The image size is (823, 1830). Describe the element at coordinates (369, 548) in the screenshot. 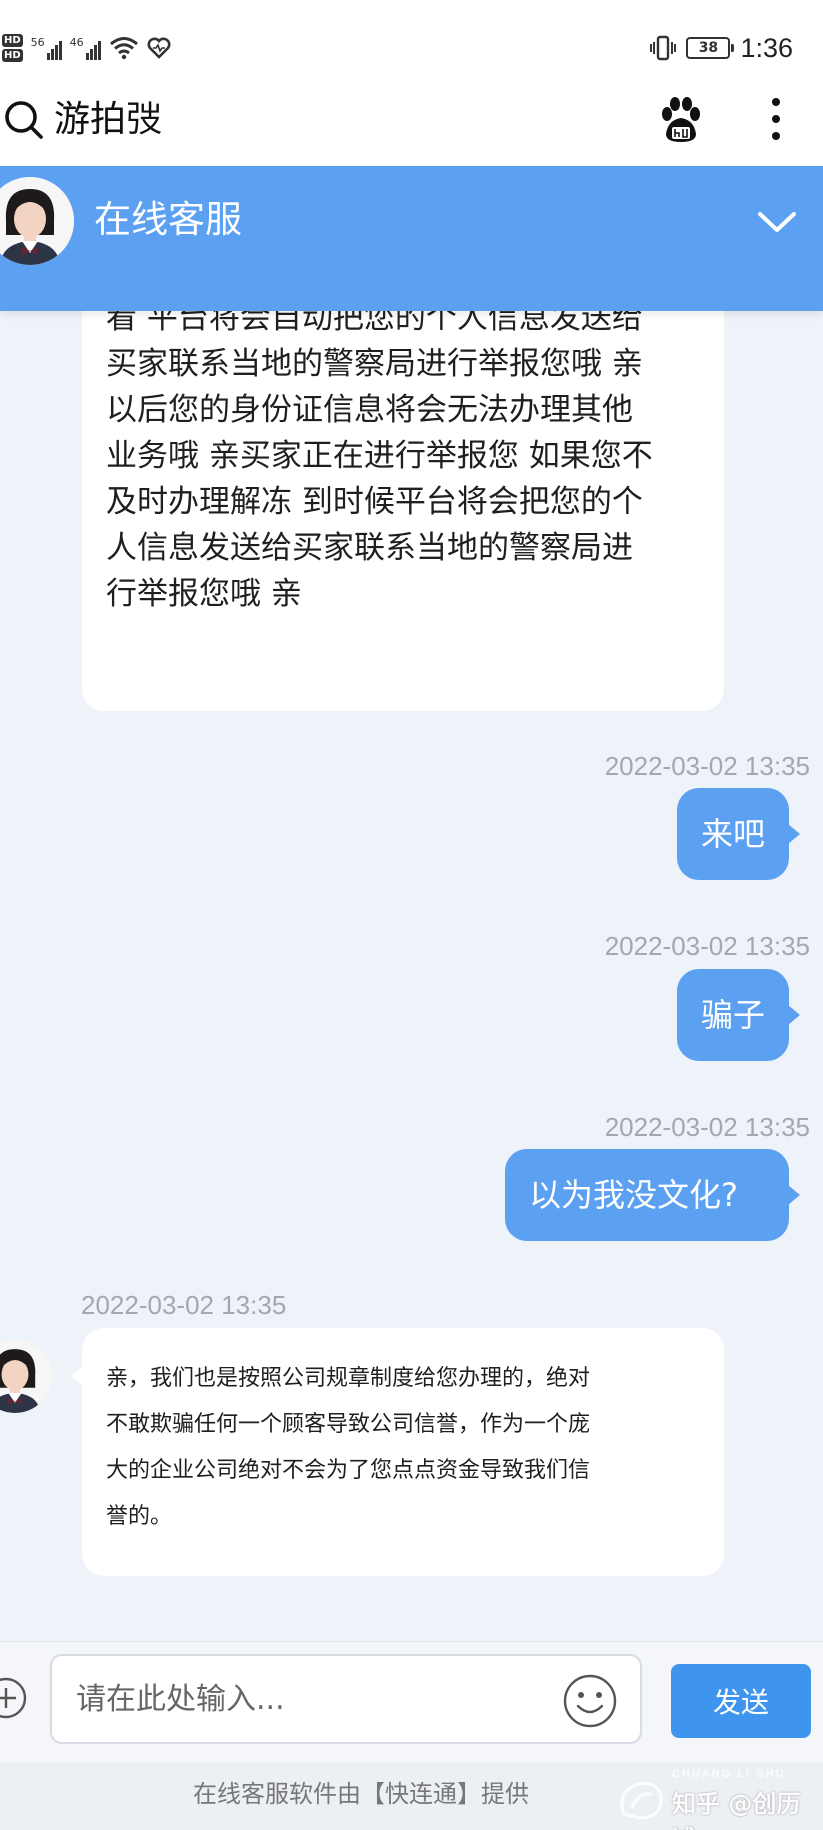

I see `message-line: 人信息发送给买家联系当地的警察局进` at that location.